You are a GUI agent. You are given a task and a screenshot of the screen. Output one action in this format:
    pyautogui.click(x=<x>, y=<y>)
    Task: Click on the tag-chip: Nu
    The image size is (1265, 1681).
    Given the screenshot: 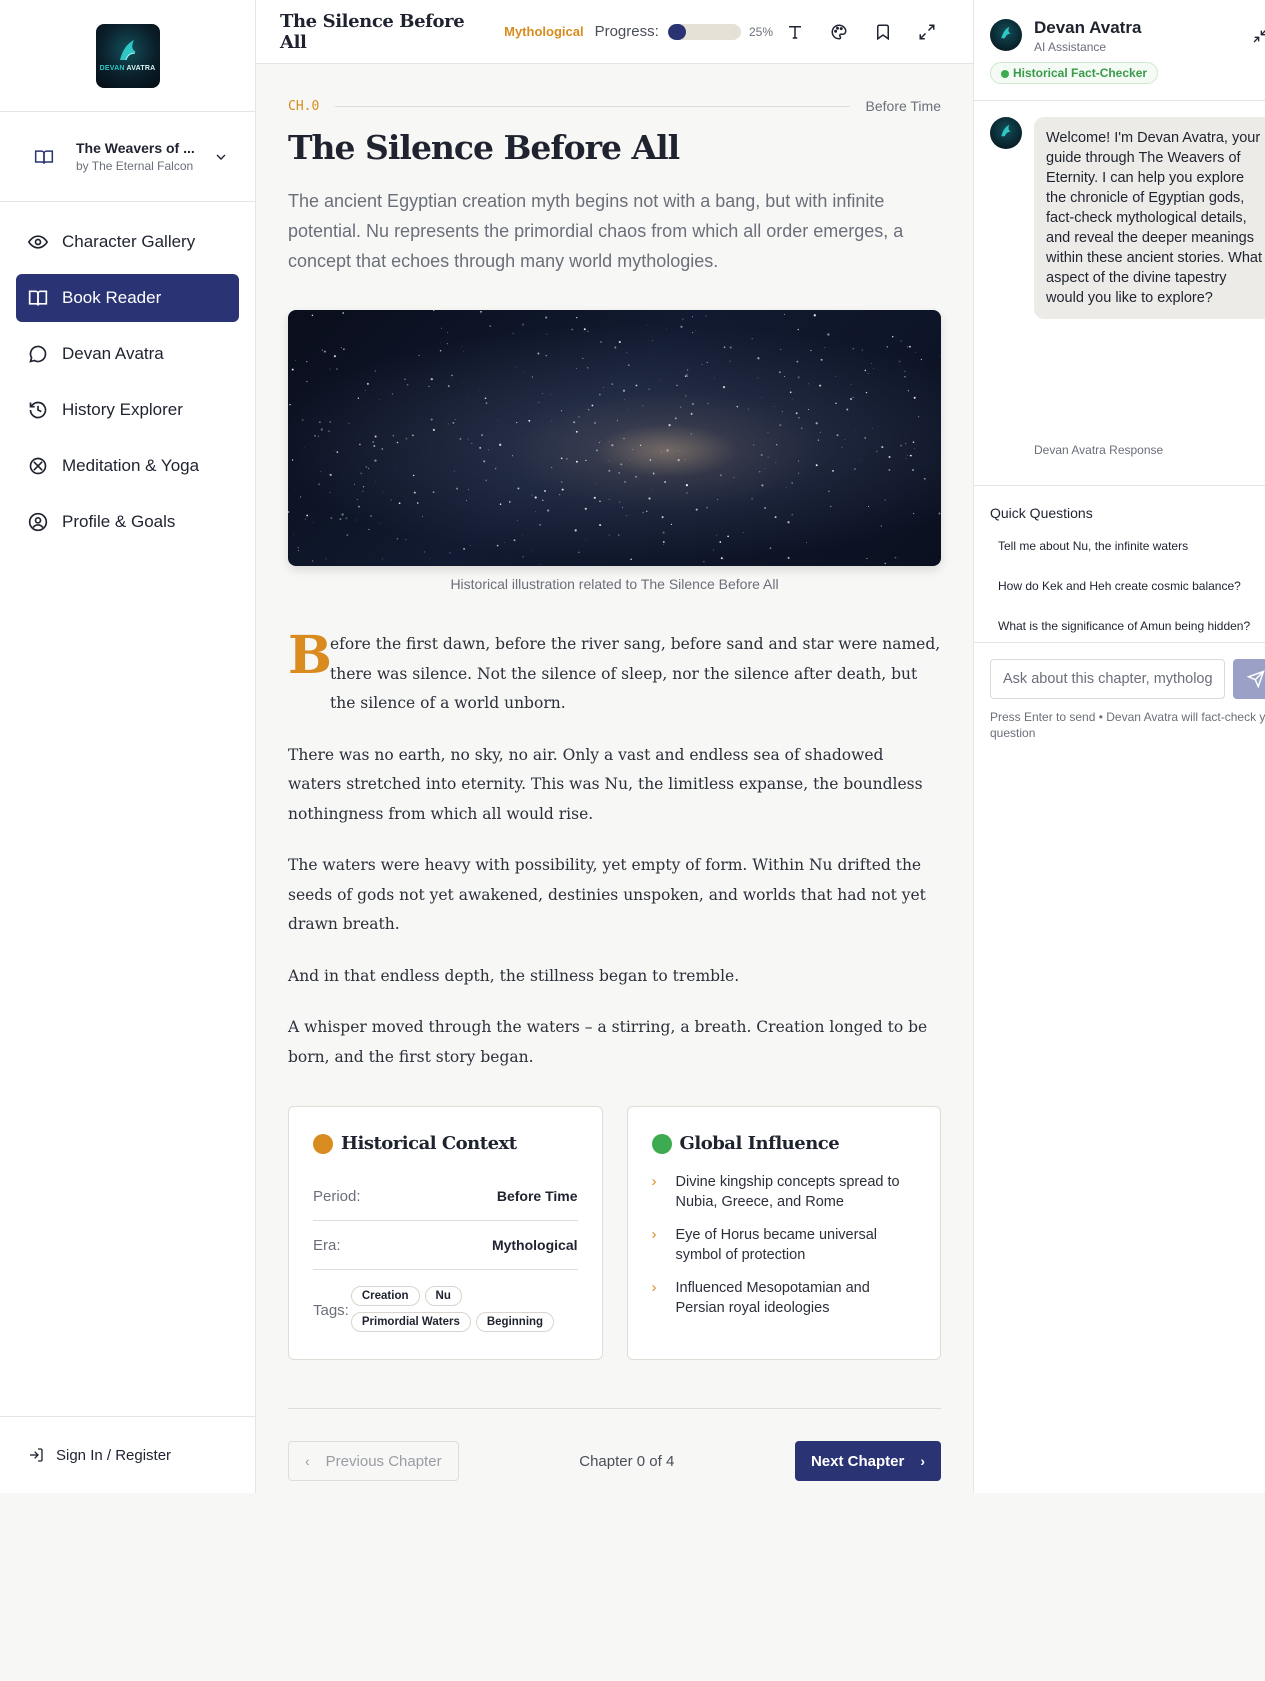 What is the action you would take?
    pyautogui.click(x=443, y=1296)
    